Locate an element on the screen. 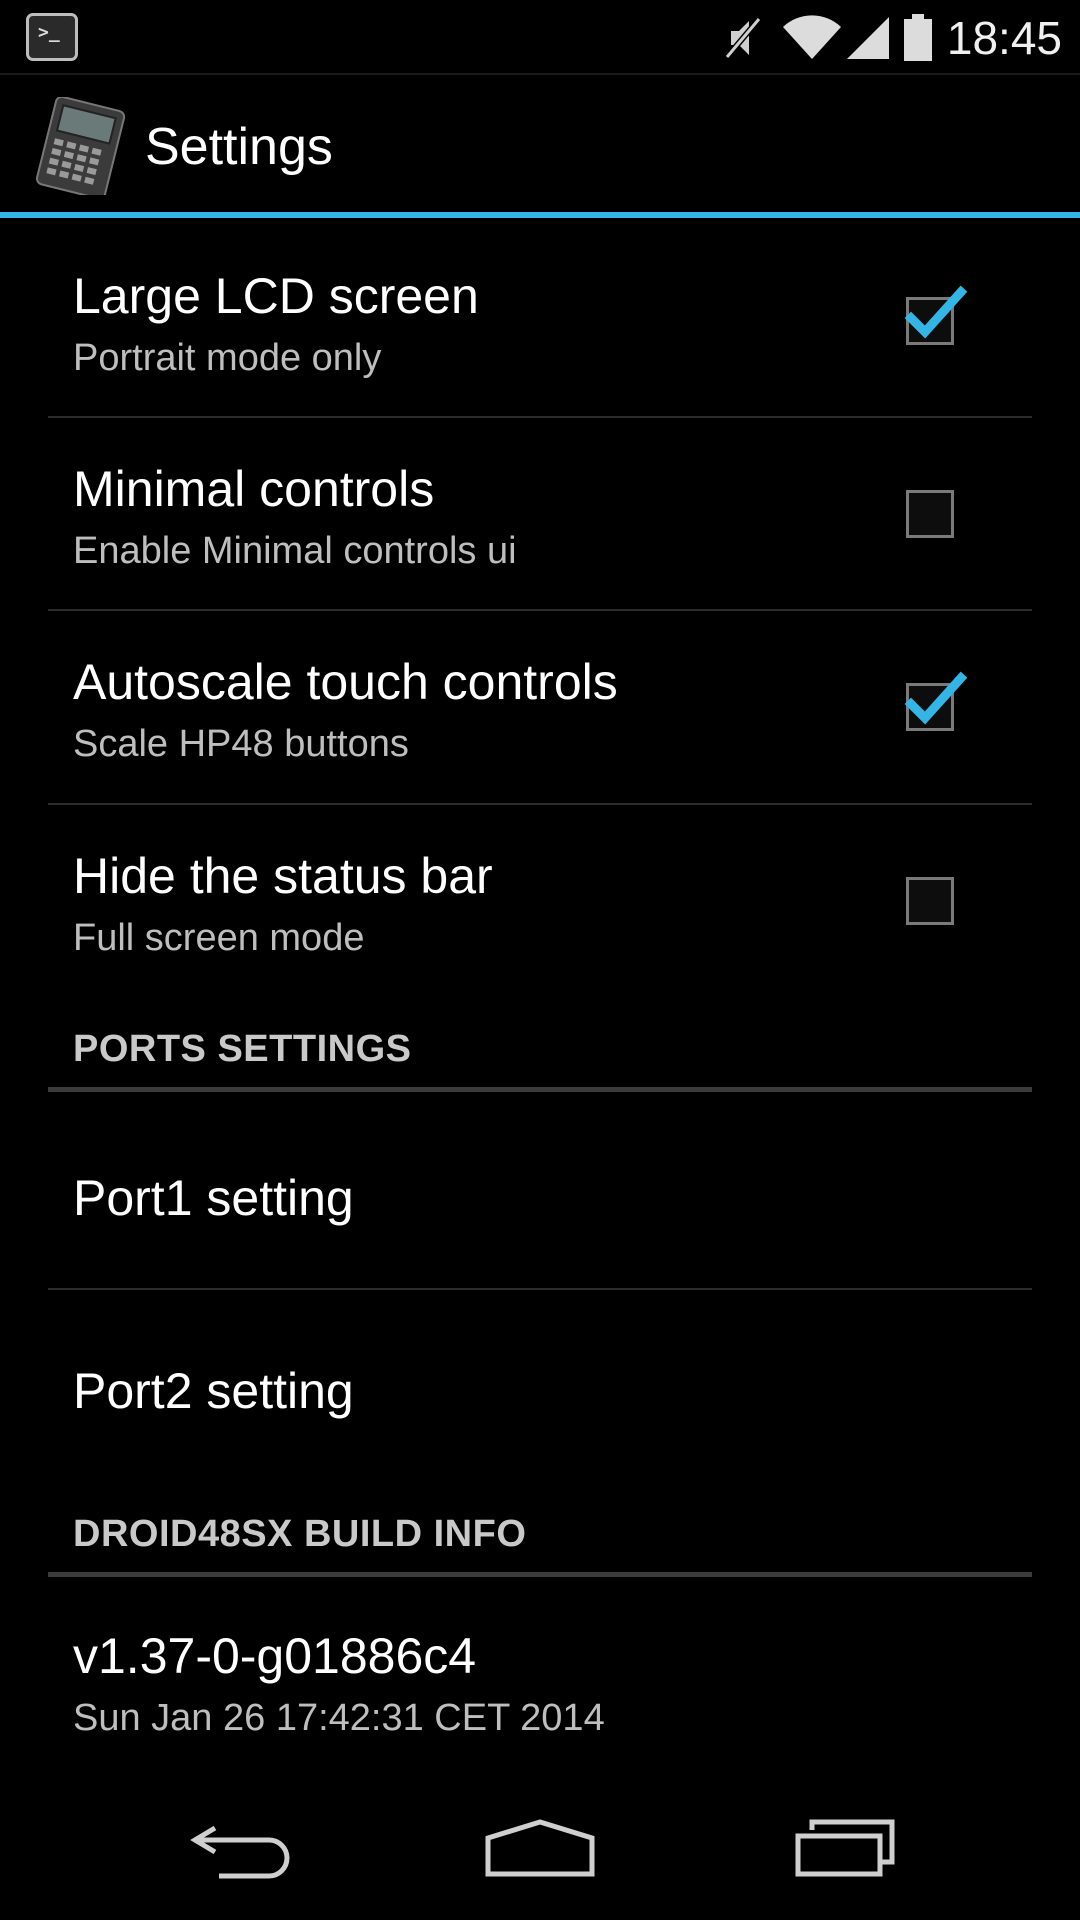 The height and width of the screenshot is (1920, 1080). pref-title: Autoscale touch controls is located at coordinates (345, 682).